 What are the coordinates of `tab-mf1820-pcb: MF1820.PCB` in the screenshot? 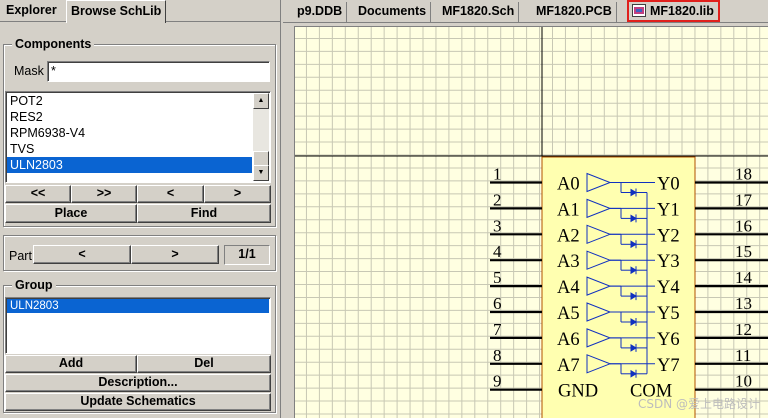 It's located at (574, 12).